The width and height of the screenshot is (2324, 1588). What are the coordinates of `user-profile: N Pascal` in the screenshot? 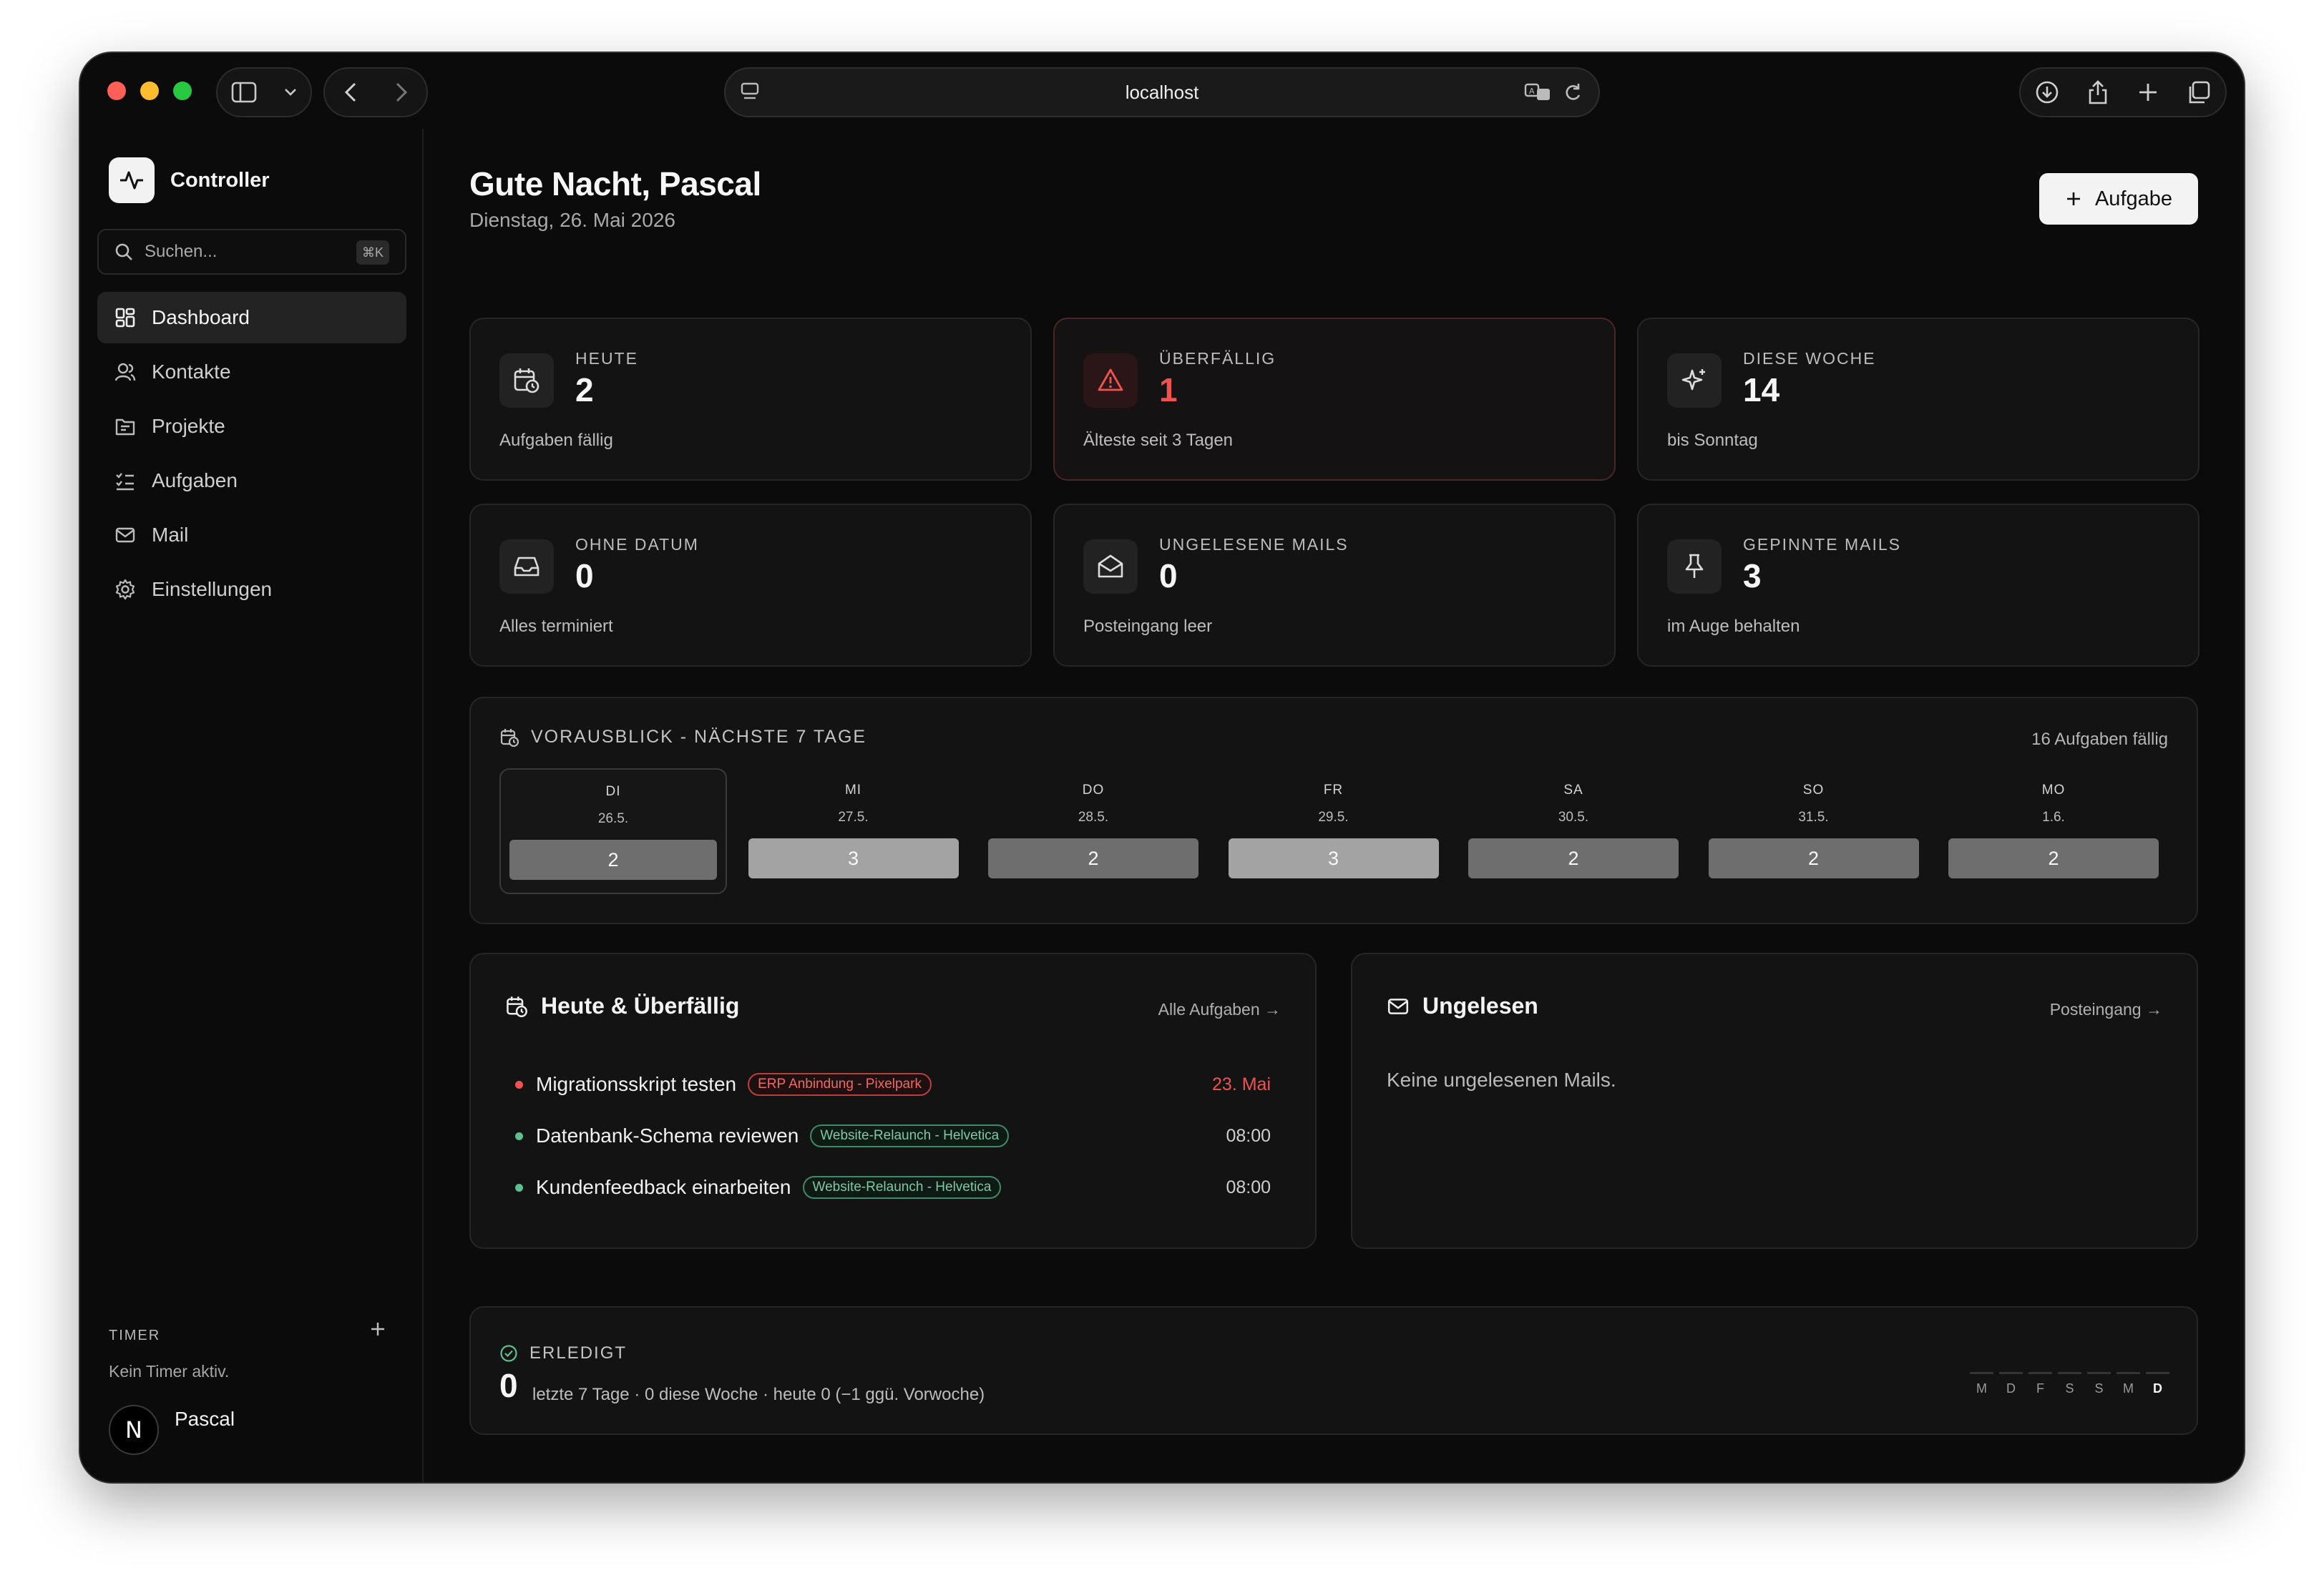 It's located at (172, 1430).